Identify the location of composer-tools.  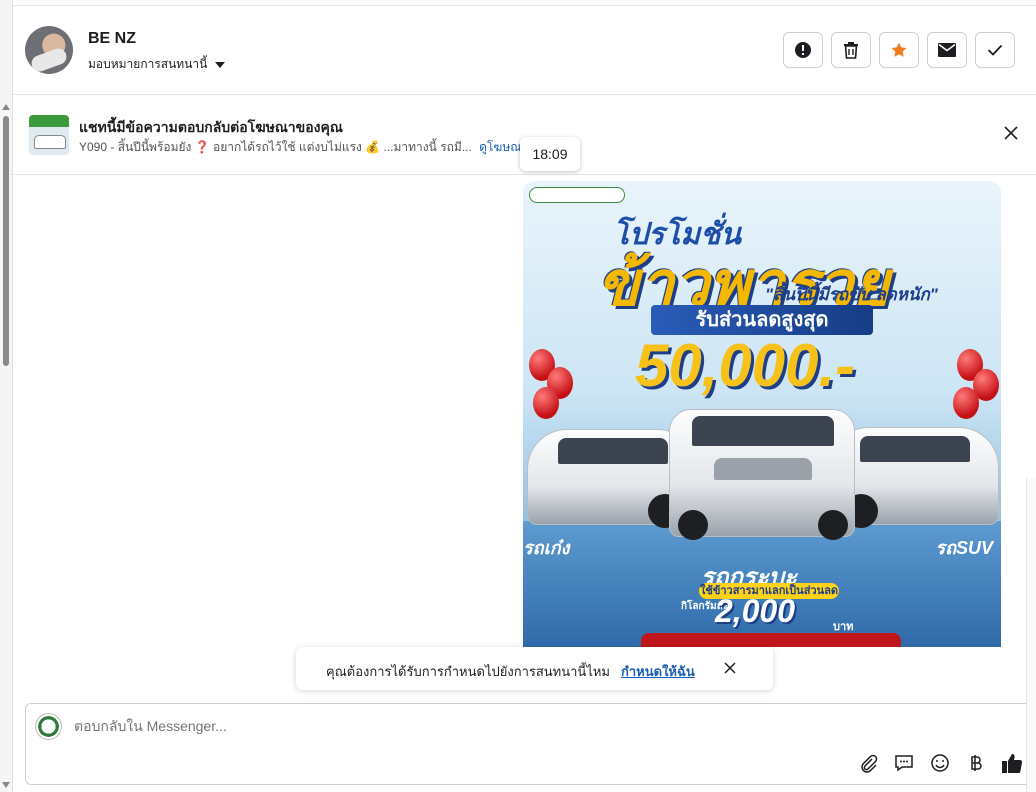
(940, 763).